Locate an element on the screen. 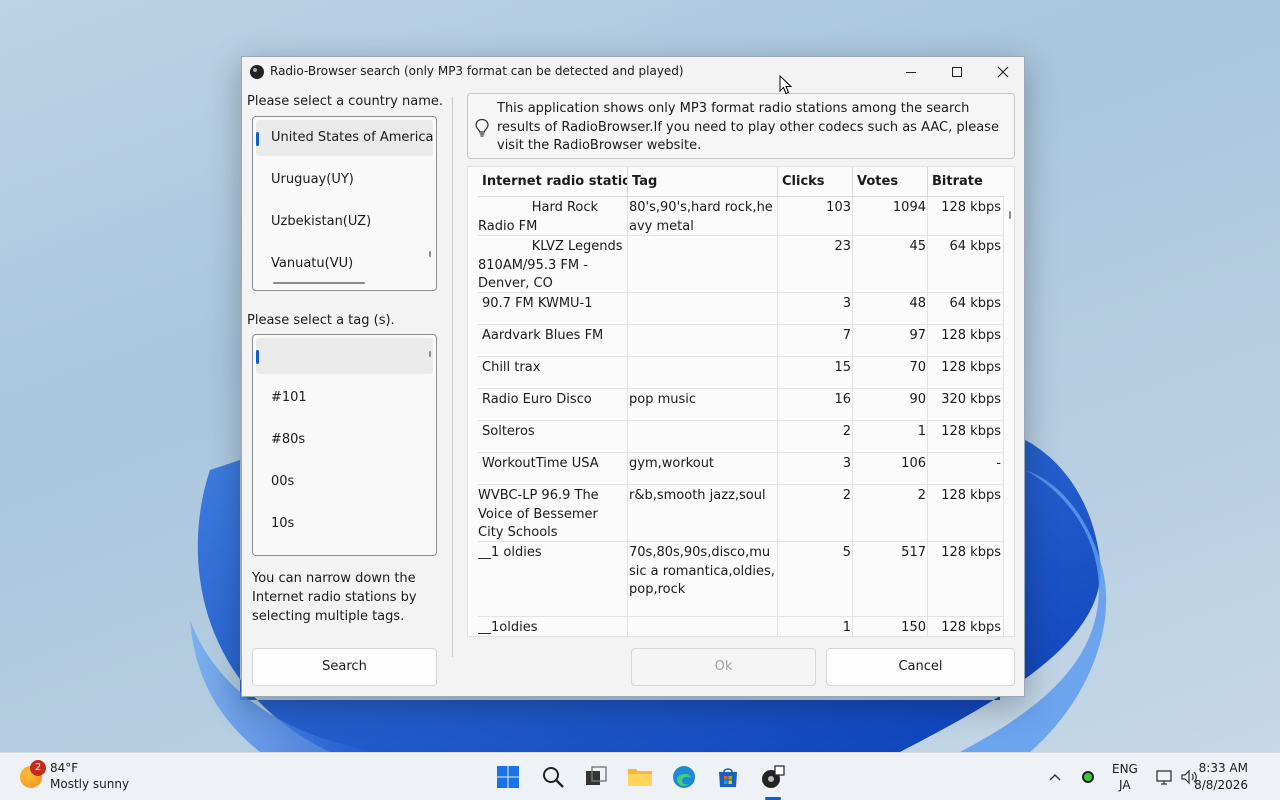  votes-cell: 2 is located at coordinates (890, 513).